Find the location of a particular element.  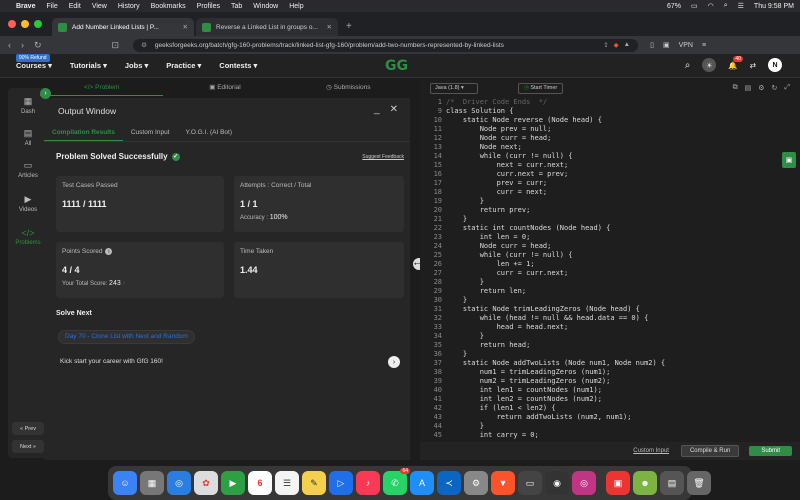

obs-icon: ◉ is located at coordinates (557, 483).